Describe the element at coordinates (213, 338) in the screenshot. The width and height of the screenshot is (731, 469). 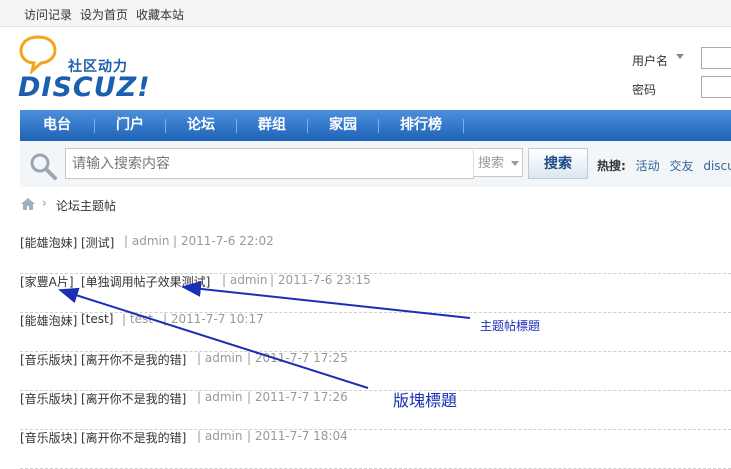
I see `board-title-arrow` at that location.